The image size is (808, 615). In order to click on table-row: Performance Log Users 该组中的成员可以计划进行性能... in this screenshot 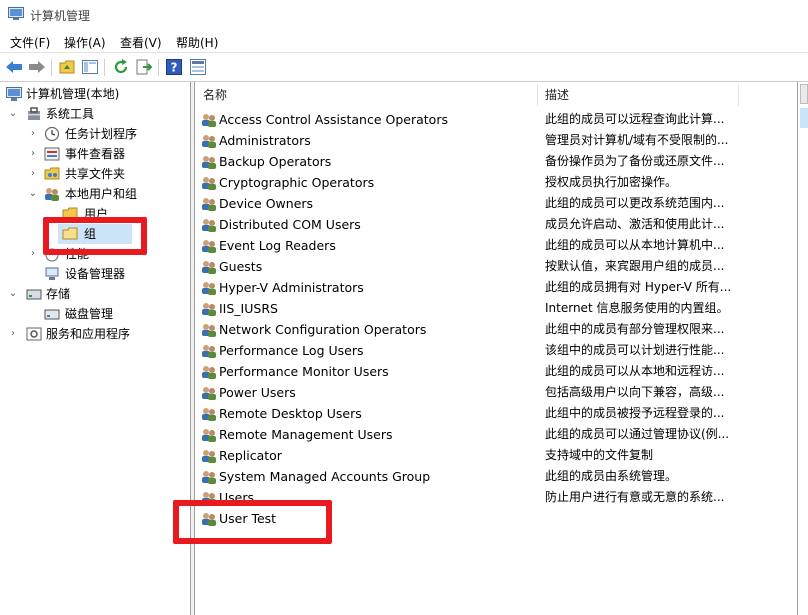, I will do `click(496, 350)`.